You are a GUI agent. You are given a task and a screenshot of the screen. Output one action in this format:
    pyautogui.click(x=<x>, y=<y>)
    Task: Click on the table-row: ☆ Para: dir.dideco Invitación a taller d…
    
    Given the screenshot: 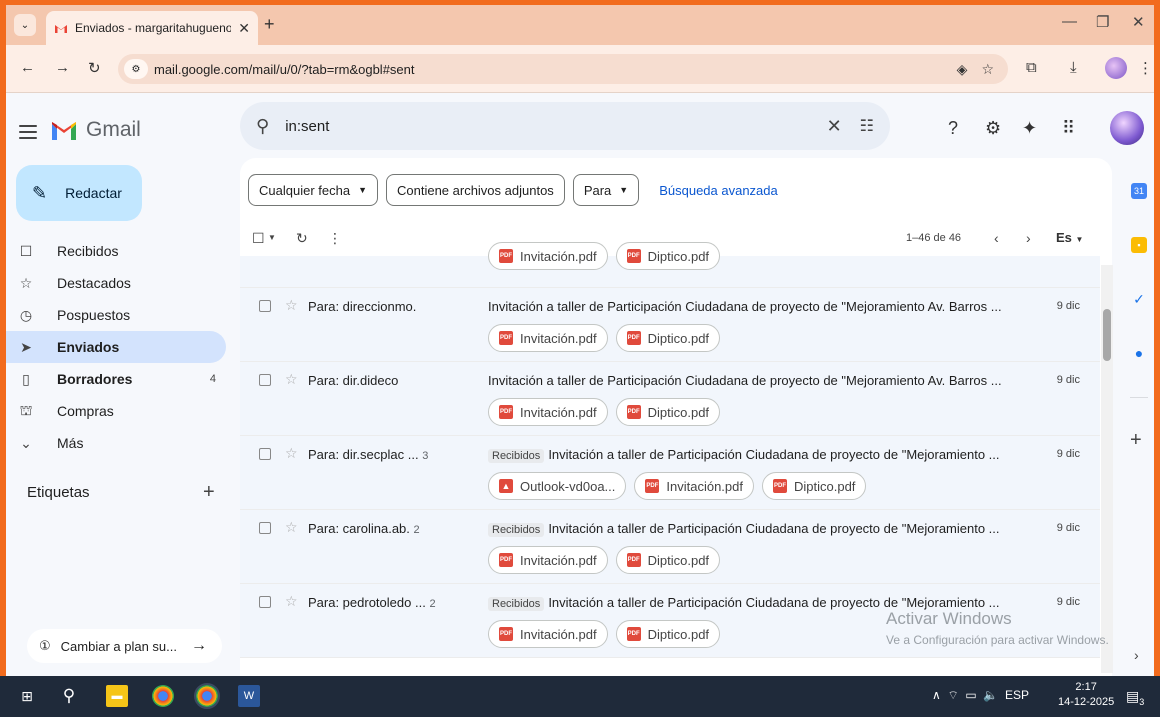 What is the action you would take?
    pyautogui.click(x=670, y=399)
    